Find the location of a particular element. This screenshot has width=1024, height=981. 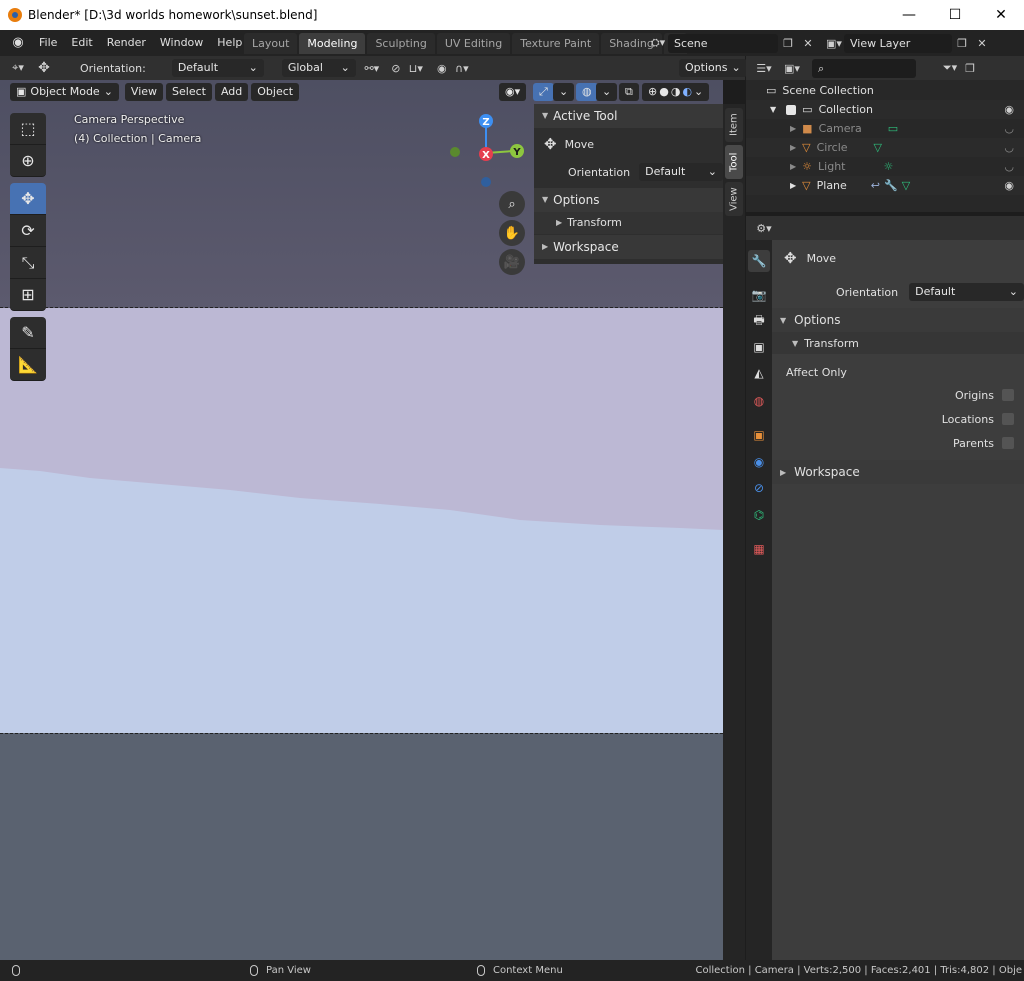

rotate-icon: ⟳ is located at coordinates (28, 231).